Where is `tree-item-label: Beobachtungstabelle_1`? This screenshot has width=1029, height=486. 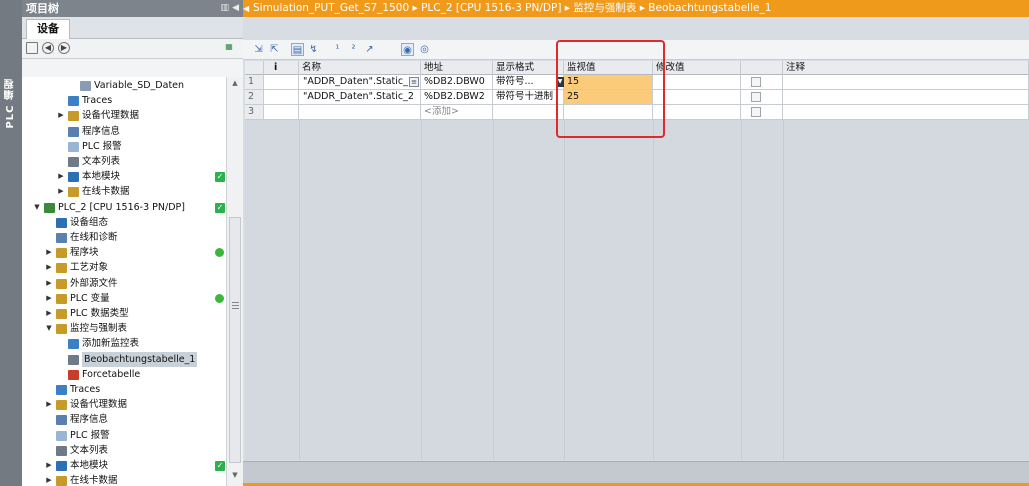
tree-item-label: Beobachtungstabelle_1 is located at coordinates (140, 359).